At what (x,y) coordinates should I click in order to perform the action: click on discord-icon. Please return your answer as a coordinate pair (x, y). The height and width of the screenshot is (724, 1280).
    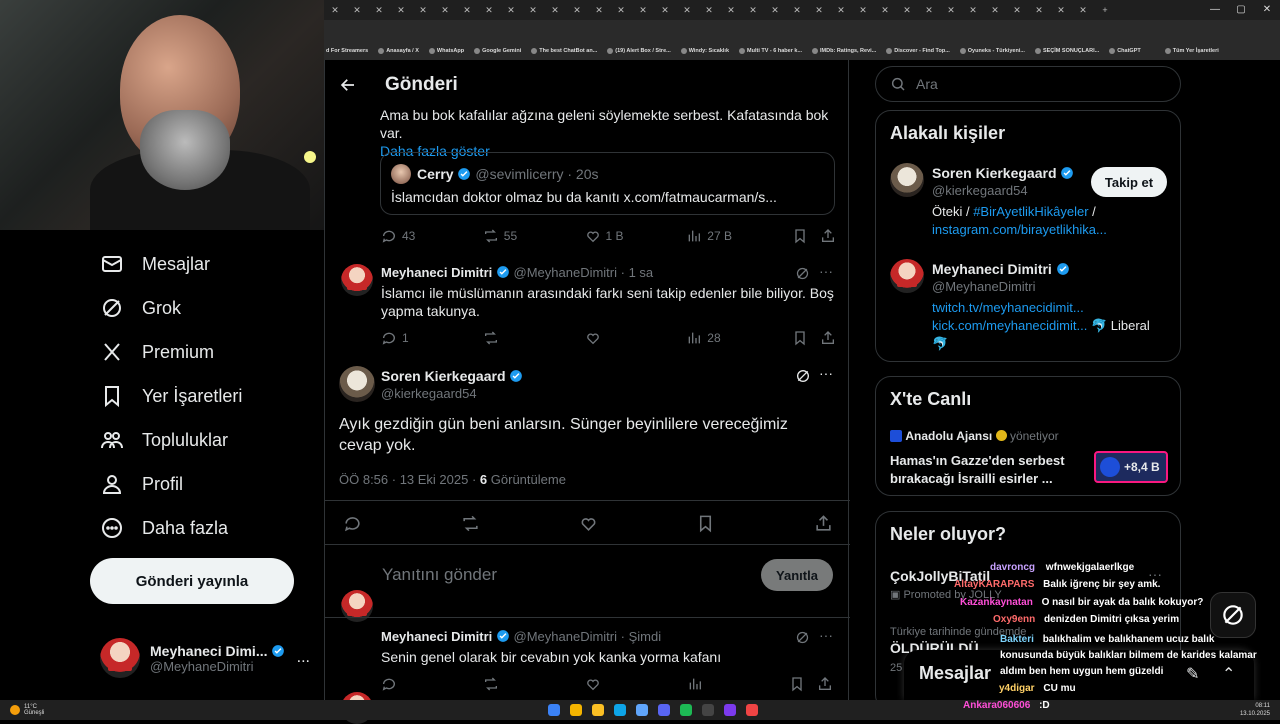
    Looking at the image, I should click on (664, 710).